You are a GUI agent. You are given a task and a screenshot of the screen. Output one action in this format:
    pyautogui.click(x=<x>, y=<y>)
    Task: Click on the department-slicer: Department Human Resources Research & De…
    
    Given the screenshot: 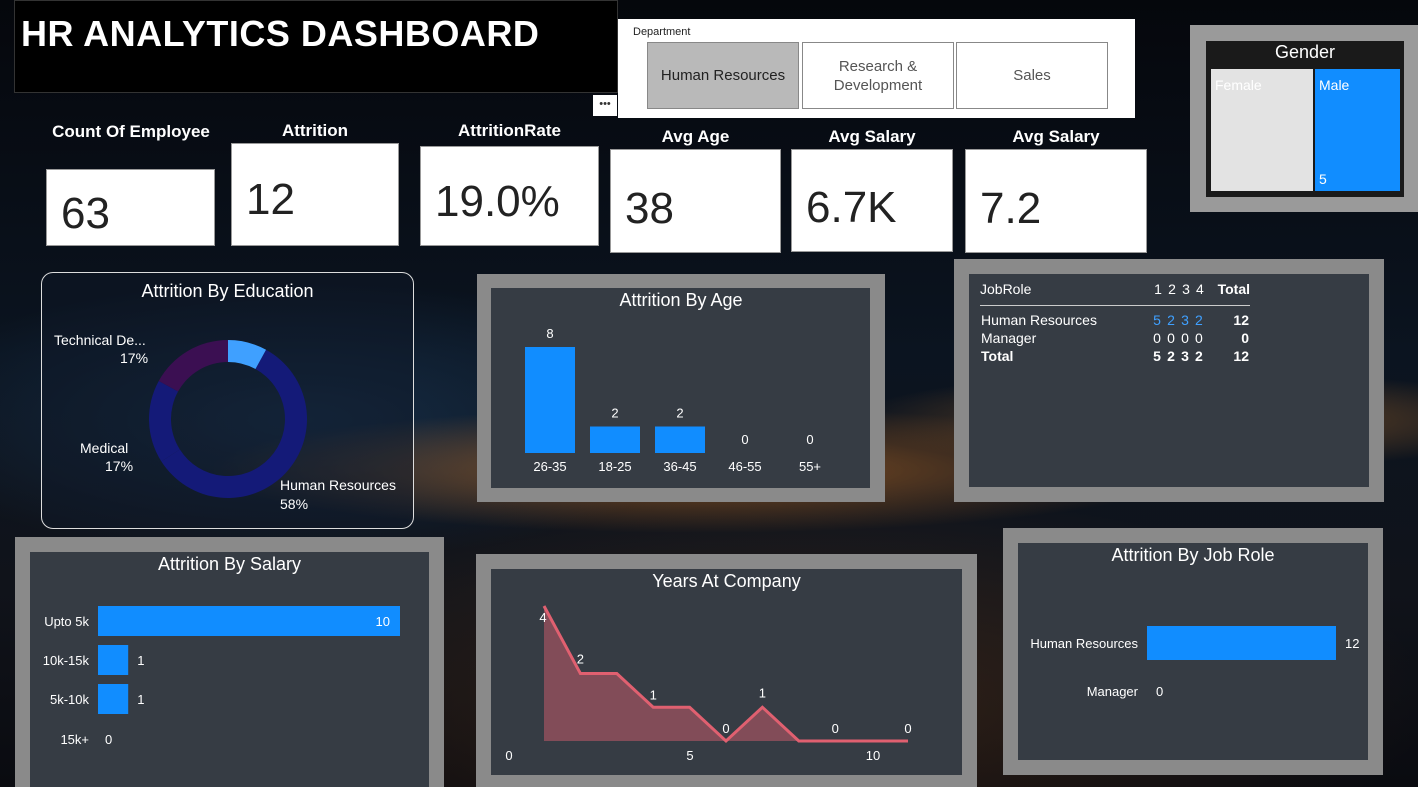 What is the action you would take?
    pyautogui.click(x=876, y=68)
    